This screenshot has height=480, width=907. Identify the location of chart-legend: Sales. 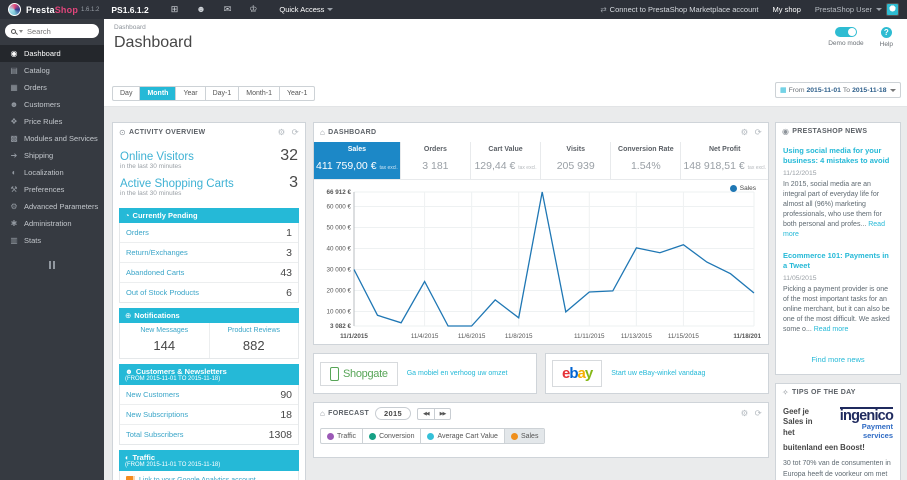
(742, 188).